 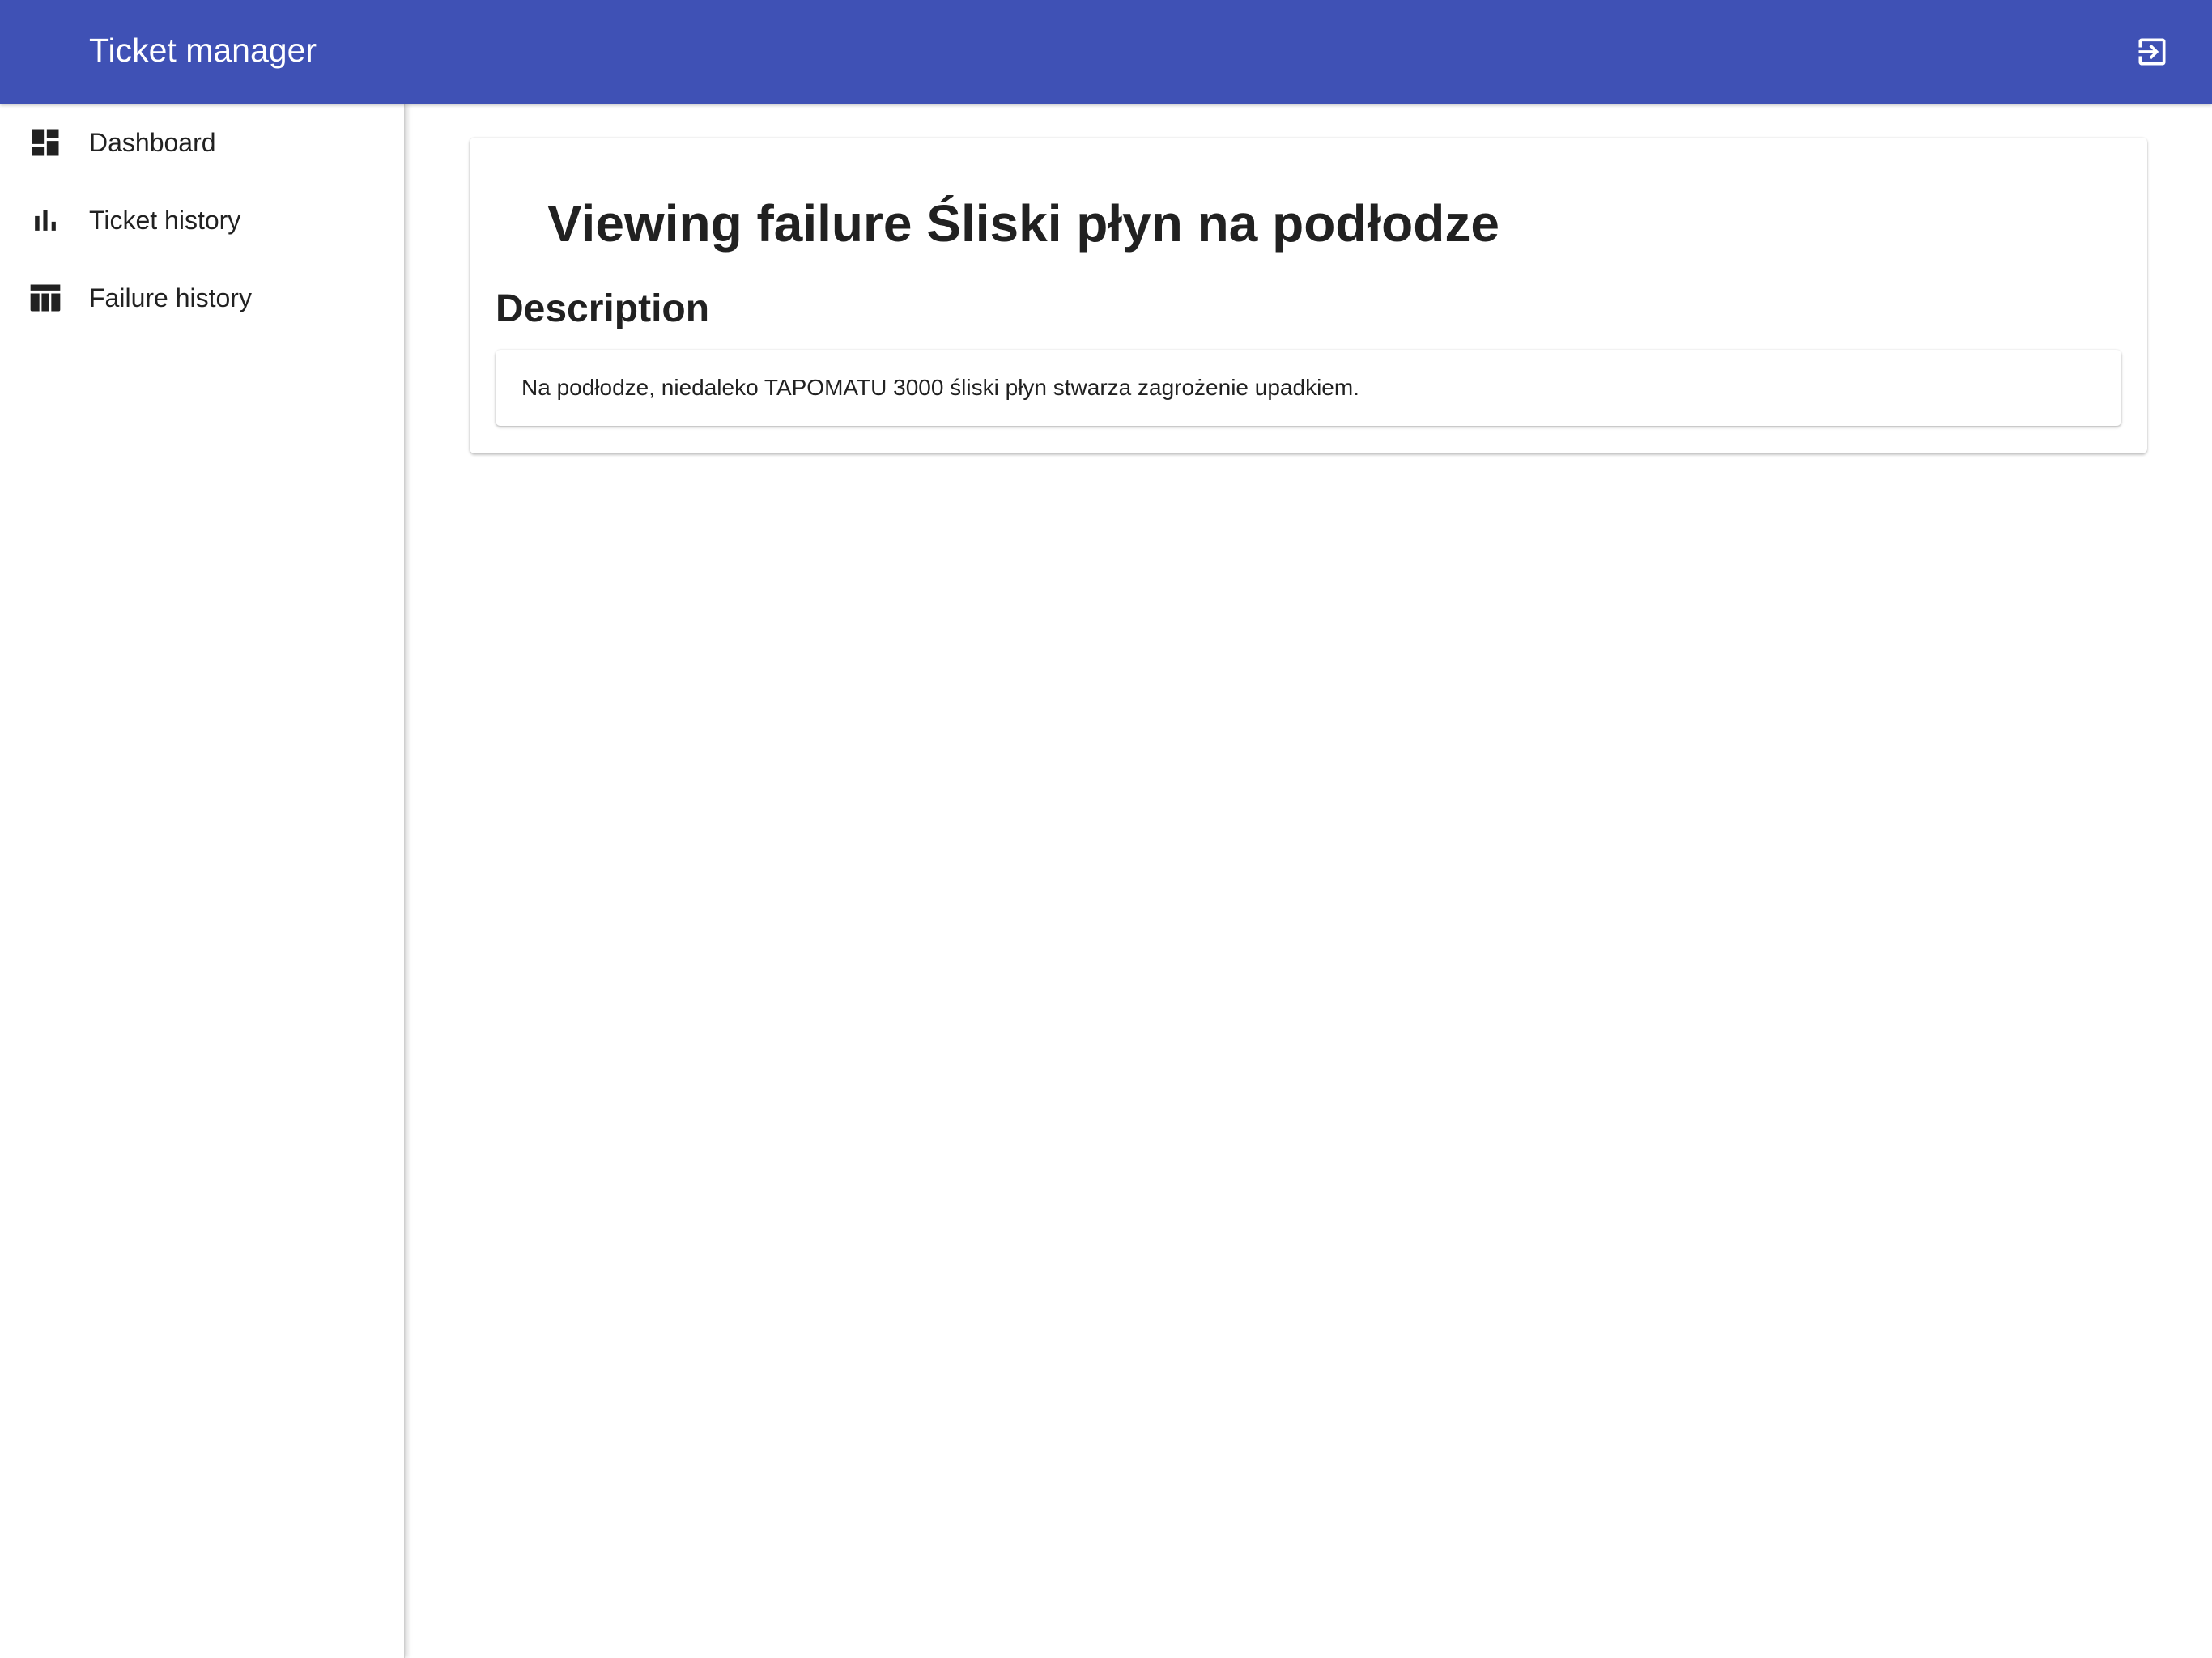 What do you see at coordinates (1106, 52) in the screenshot?
I see `app-bar: Ticket manager` at bounding box center [1106, 52].